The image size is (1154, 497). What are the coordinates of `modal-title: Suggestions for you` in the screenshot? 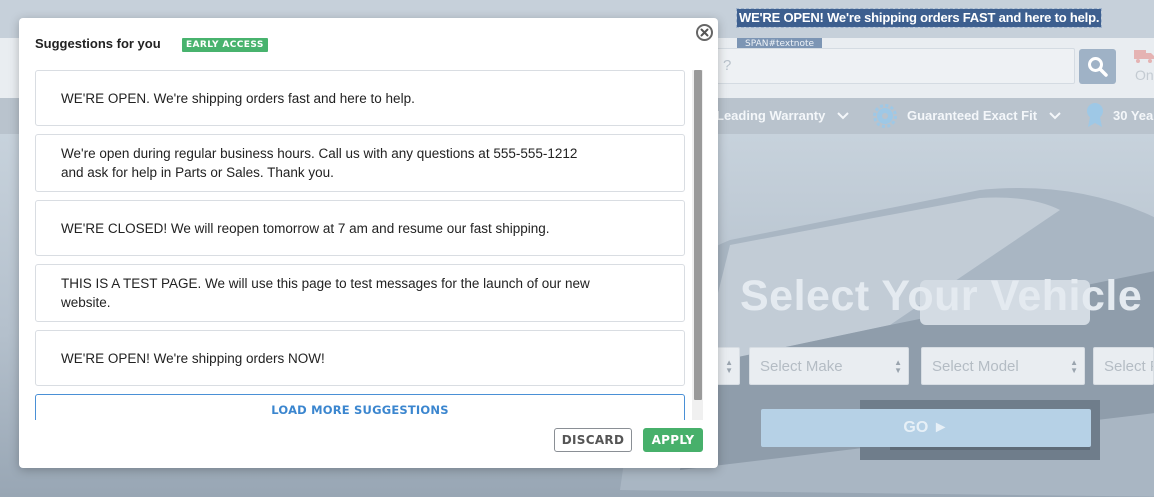 It's located at (98, 43).